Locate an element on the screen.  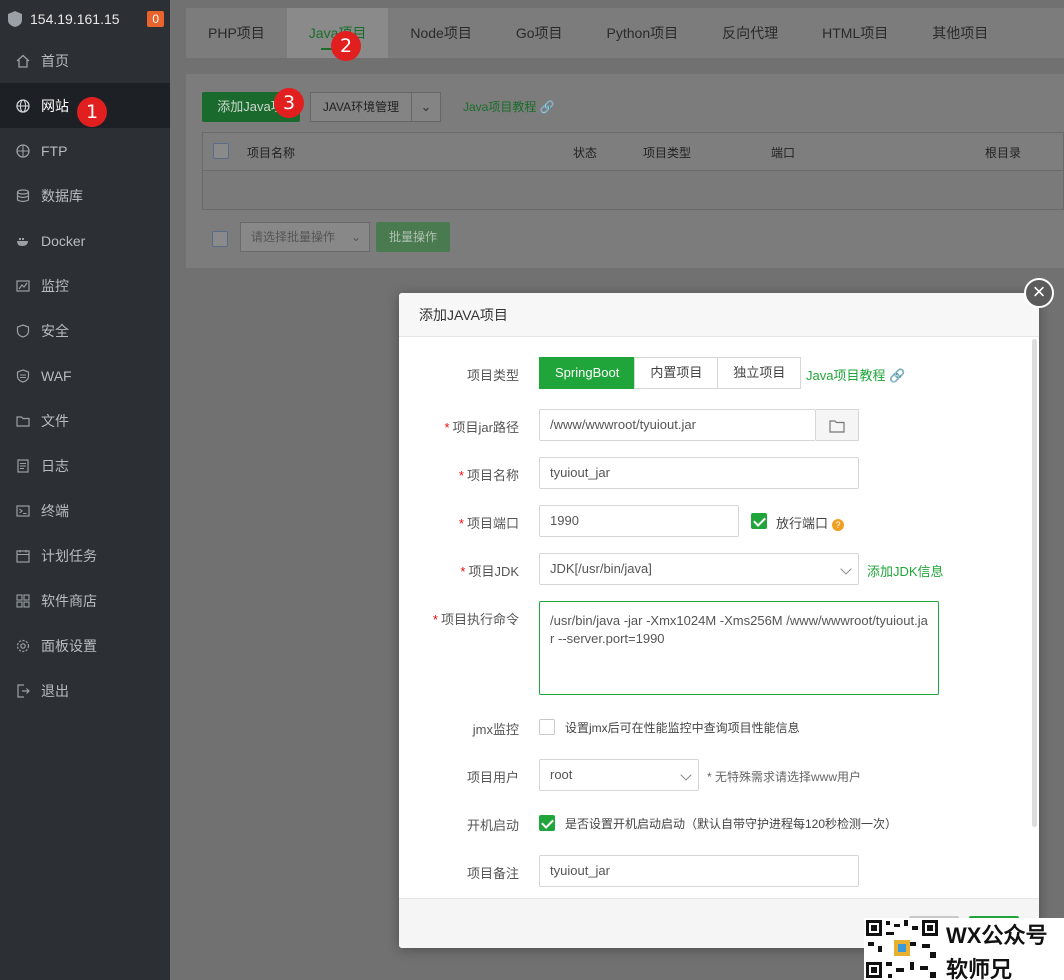
browse-folder-button is located at coordinates (837, 425).